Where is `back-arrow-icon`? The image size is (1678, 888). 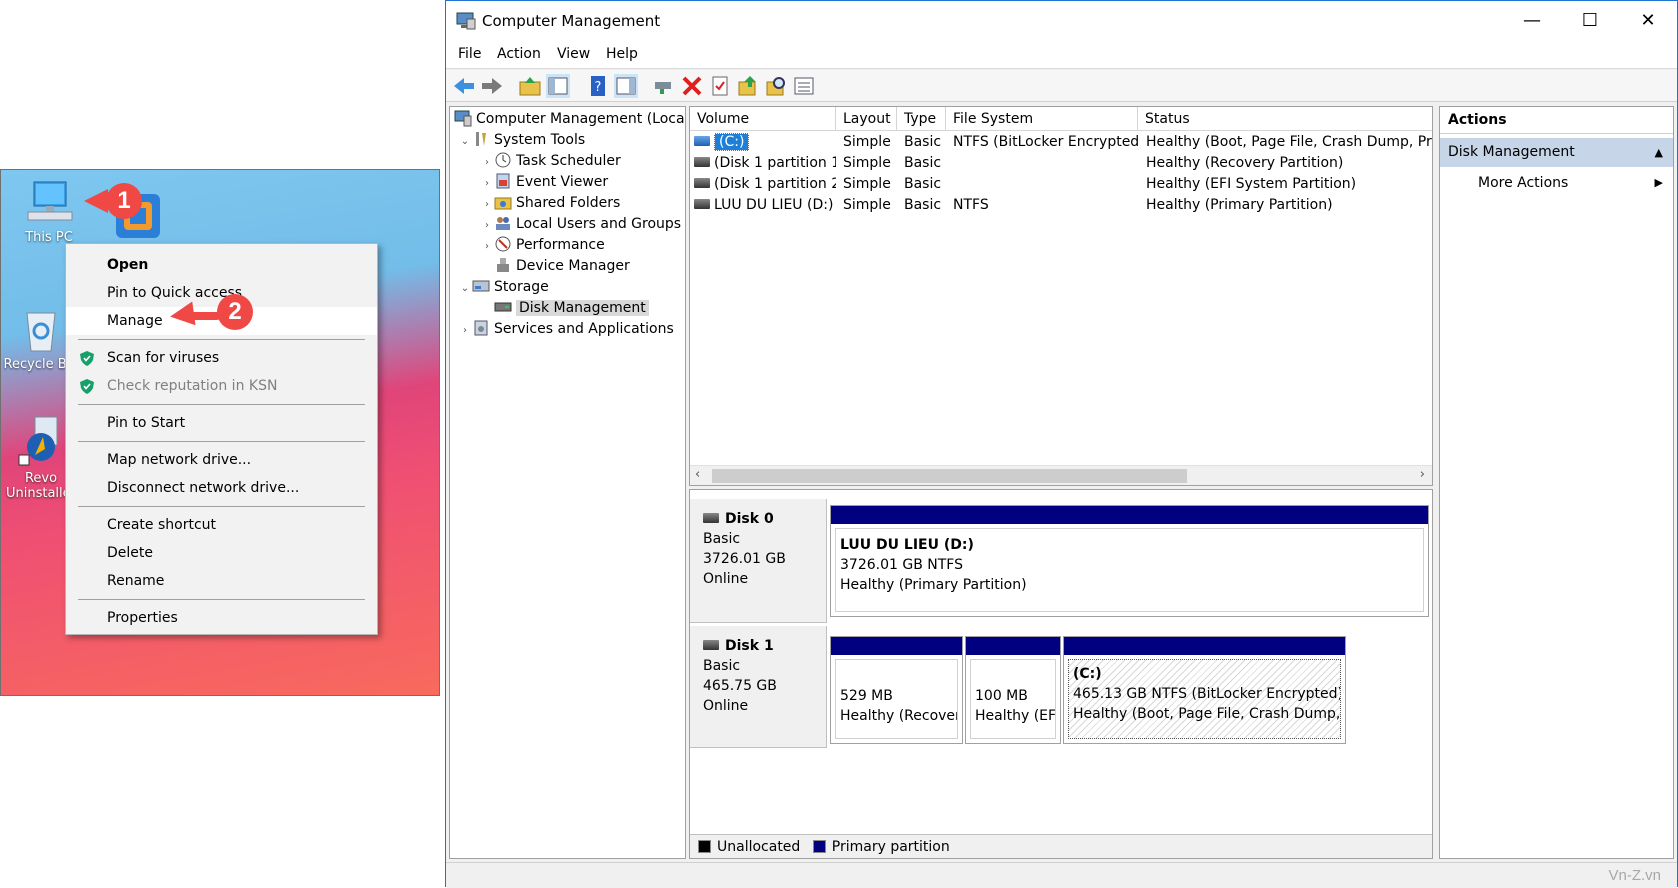
back-arrow-icon is located at coordinates (464, 86).